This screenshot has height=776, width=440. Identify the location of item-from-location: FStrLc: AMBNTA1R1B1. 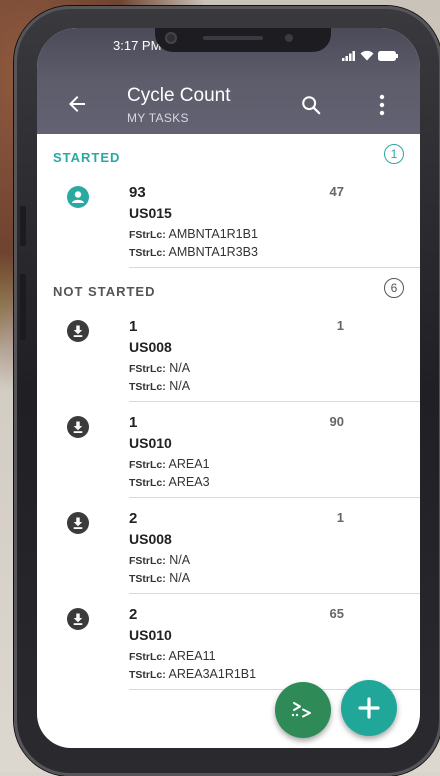
(193, 234).